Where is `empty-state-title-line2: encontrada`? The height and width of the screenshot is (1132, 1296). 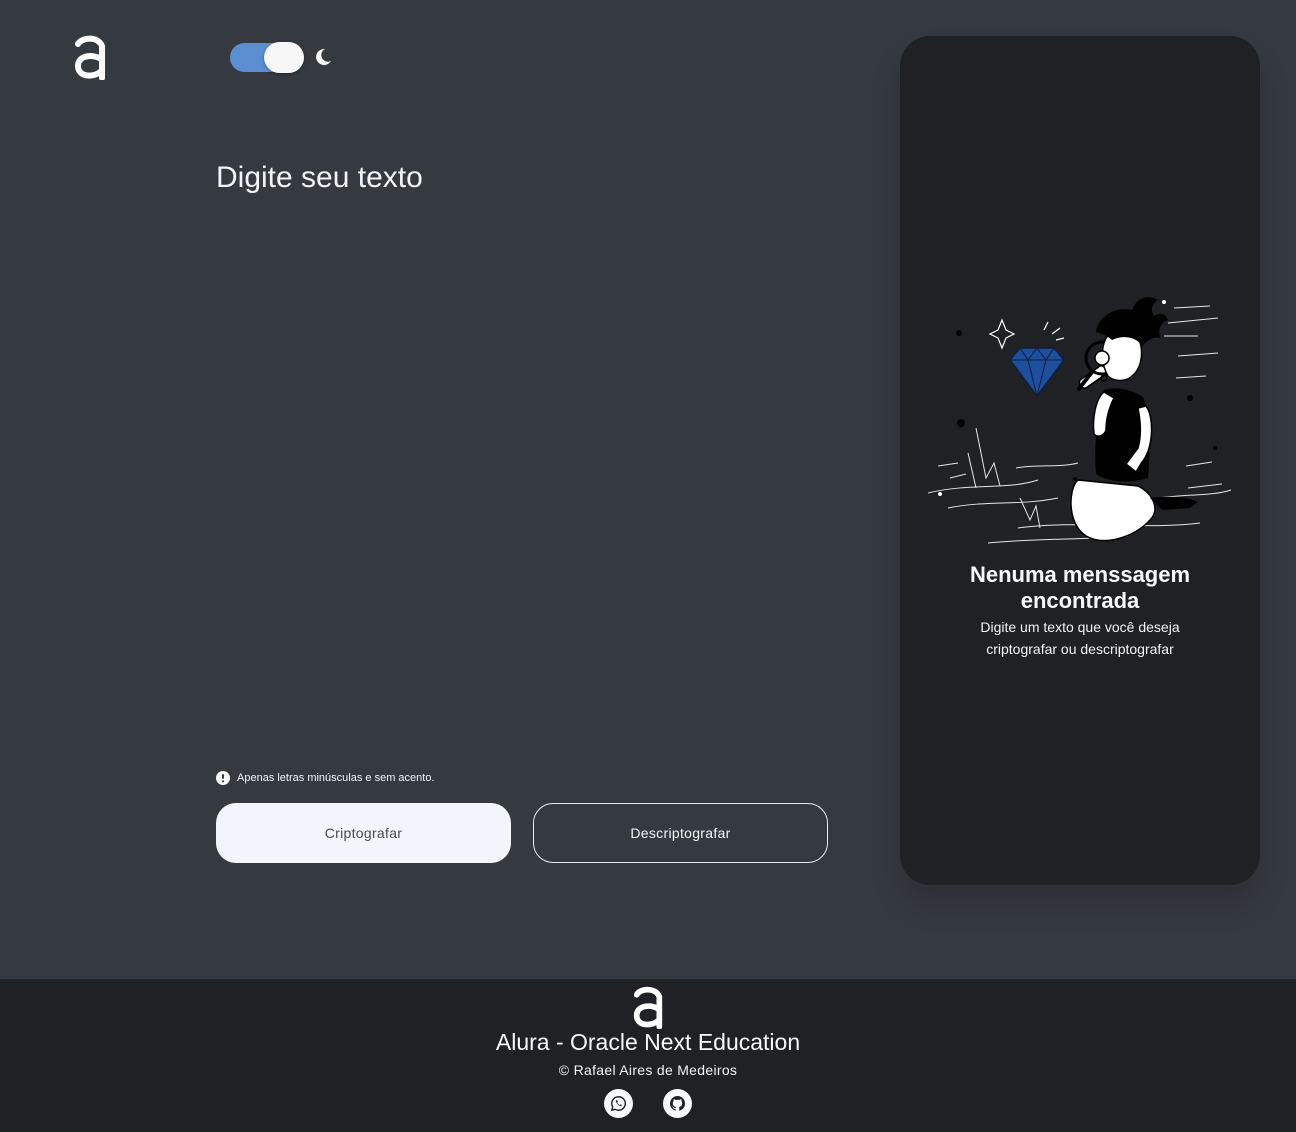
empty-state-title-line2: encontrada is located at coordinates (1080, 600).